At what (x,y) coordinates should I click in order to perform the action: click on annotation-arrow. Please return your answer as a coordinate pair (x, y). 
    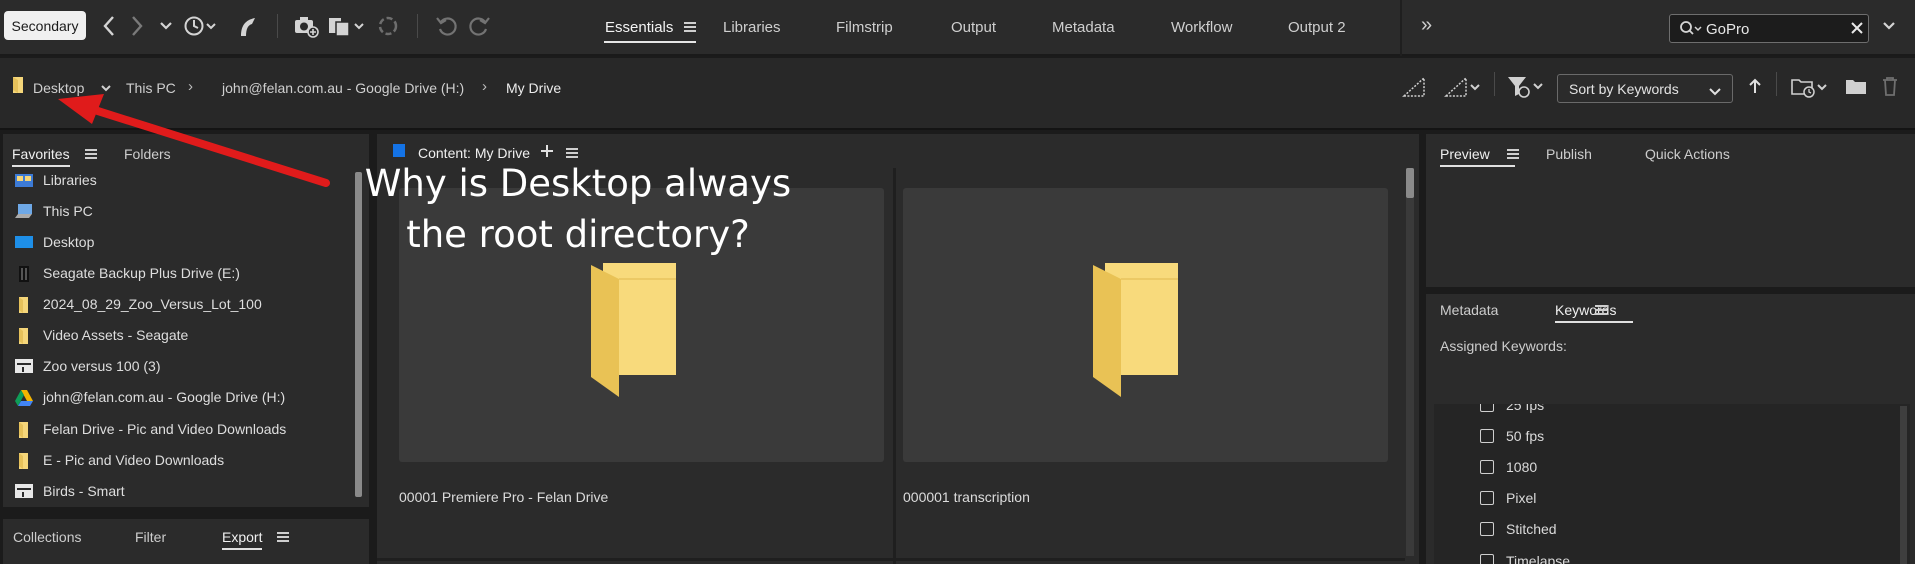
    Looking at the image, I should click on (194, 140).